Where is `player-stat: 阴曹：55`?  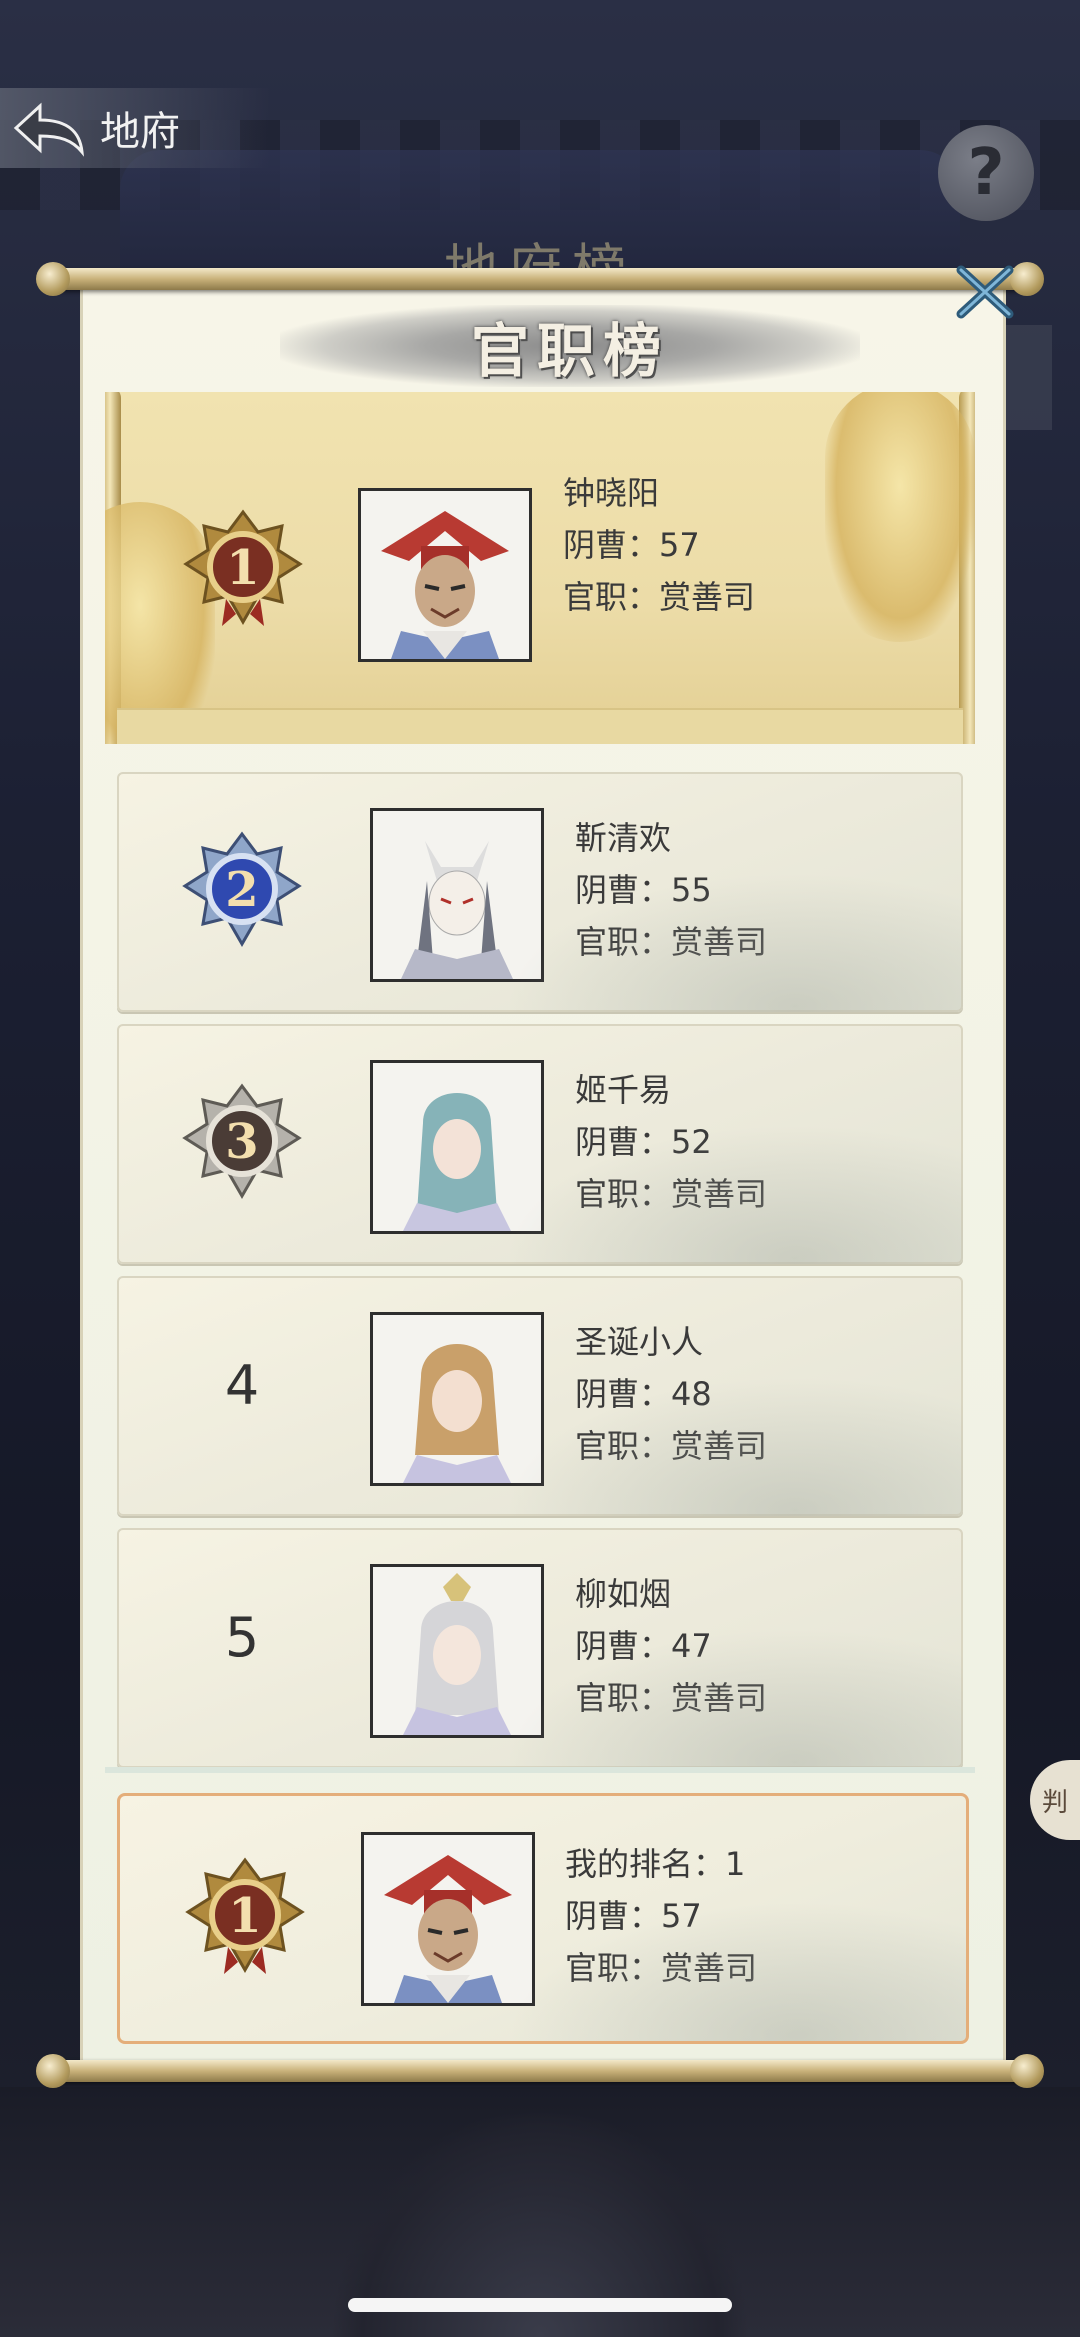
player-stat: 阴曹：55 is located at coordinates (643, 890).